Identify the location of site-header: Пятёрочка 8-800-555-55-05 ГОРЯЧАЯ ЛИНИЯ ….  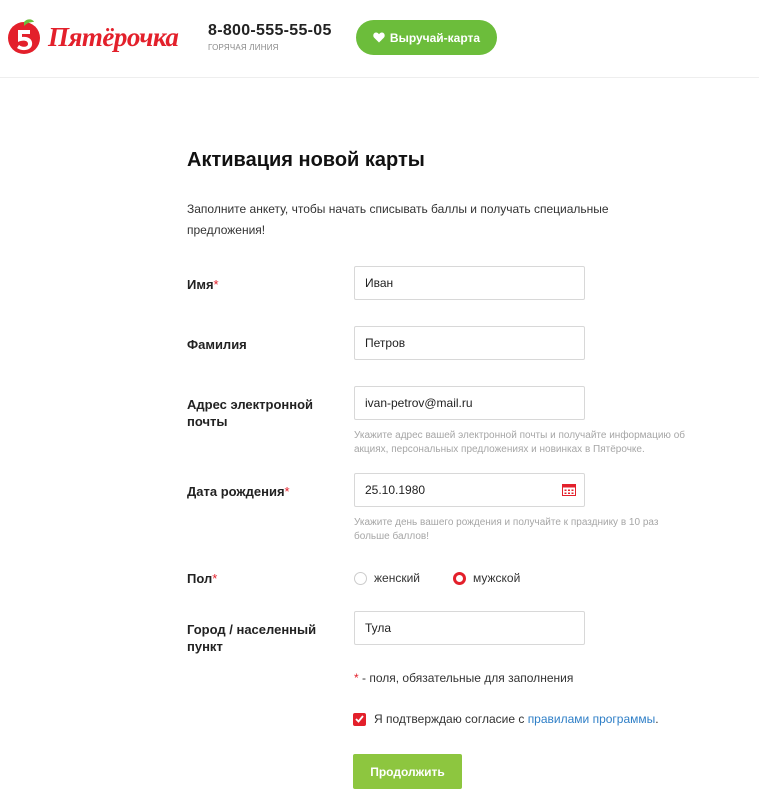
(379, 39).